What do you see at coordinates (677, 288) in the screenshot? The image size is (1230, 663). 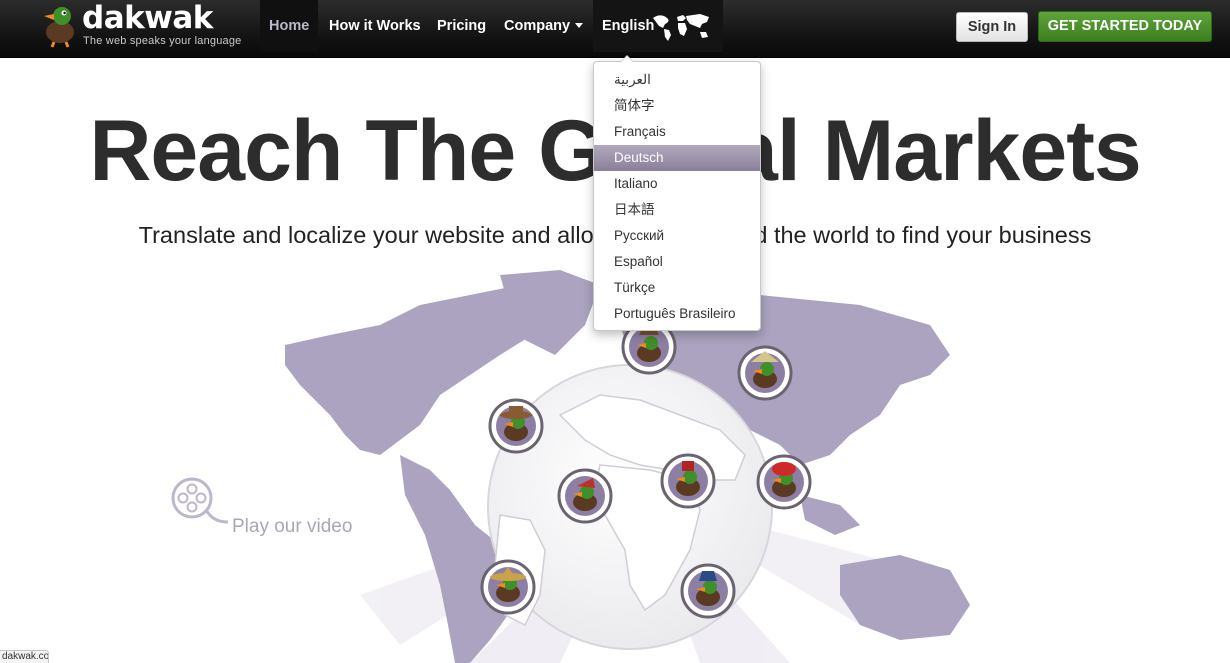 I see `language-option-turkish: Türkçe` at bounding box center [677, 288].